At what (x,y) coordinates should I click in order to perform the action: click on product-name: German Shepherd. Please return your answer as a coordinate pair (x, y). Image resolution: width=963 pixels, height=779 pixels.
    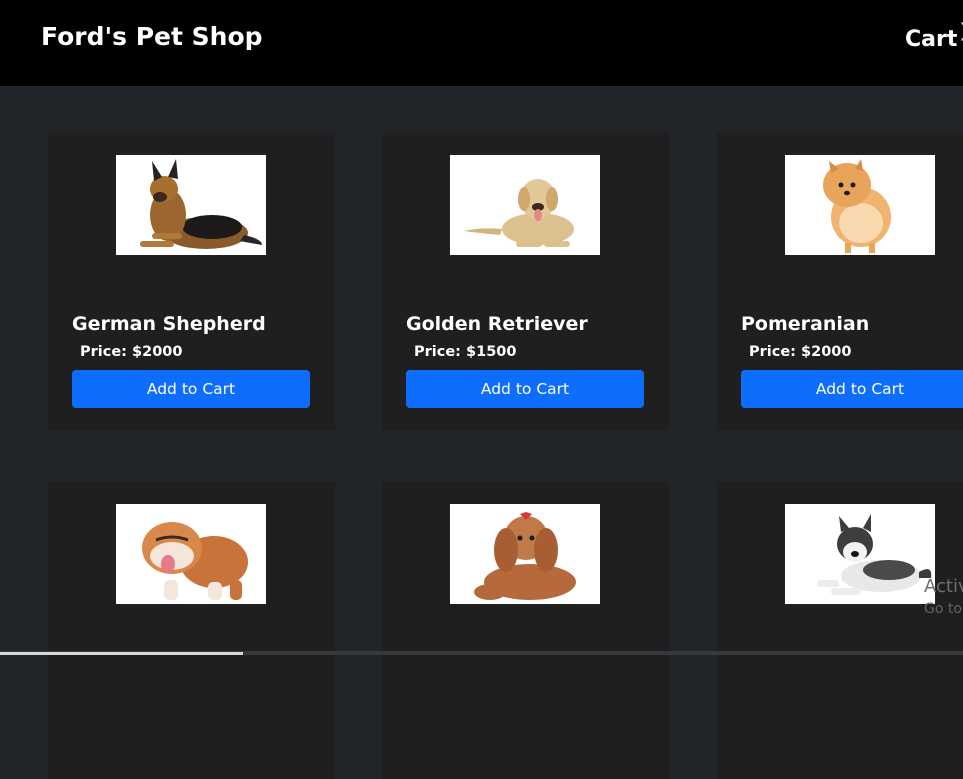
    Looking at the image, I should click on (169, 324).